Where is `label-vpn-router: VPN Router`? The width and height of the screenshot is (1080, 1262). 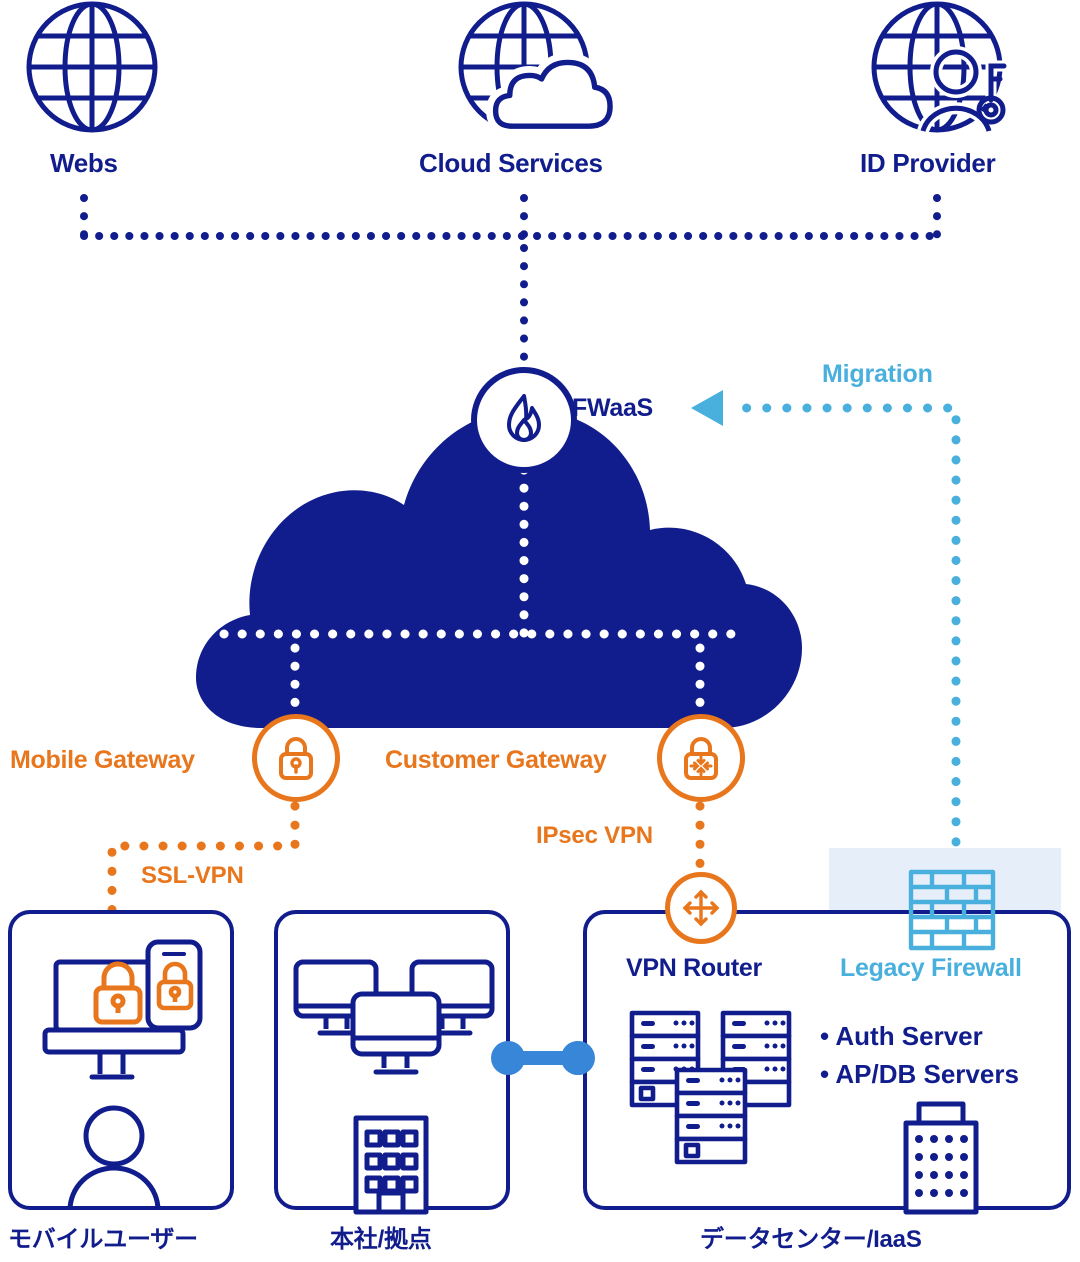 label-vpn-router: VPN Router is located at coordinates (694, 968).